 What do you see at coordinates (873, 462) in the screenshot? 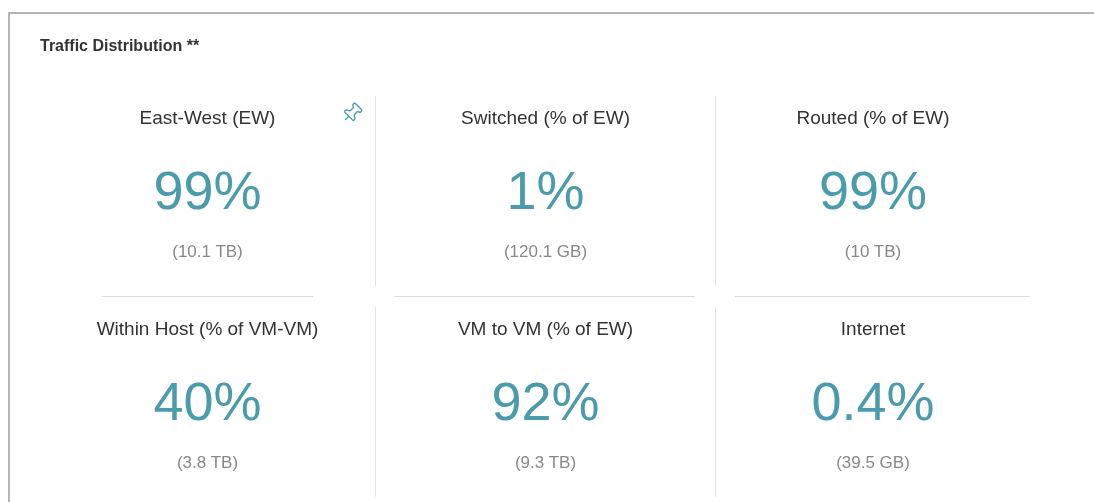
I see `metric-detail: (39.5 GB)` at bounding box center [873, 462].